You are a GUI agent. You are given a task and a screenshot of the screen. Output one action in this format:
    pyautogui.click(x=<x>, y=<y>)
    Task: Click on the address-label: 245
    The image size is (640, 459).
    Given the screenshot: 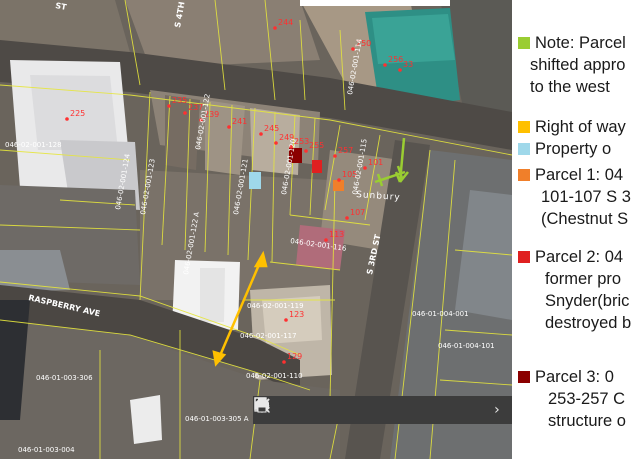 What is the action you would take?
    pyautogui.click(x=271, y=128)
    